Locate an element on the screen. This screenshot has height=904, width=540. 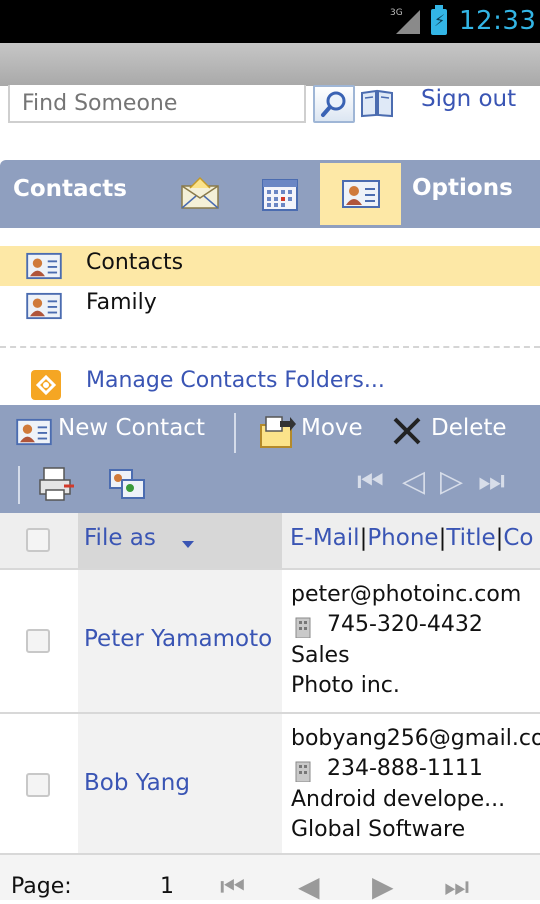
folder-item-contacts is located at coordinates (270, 266).